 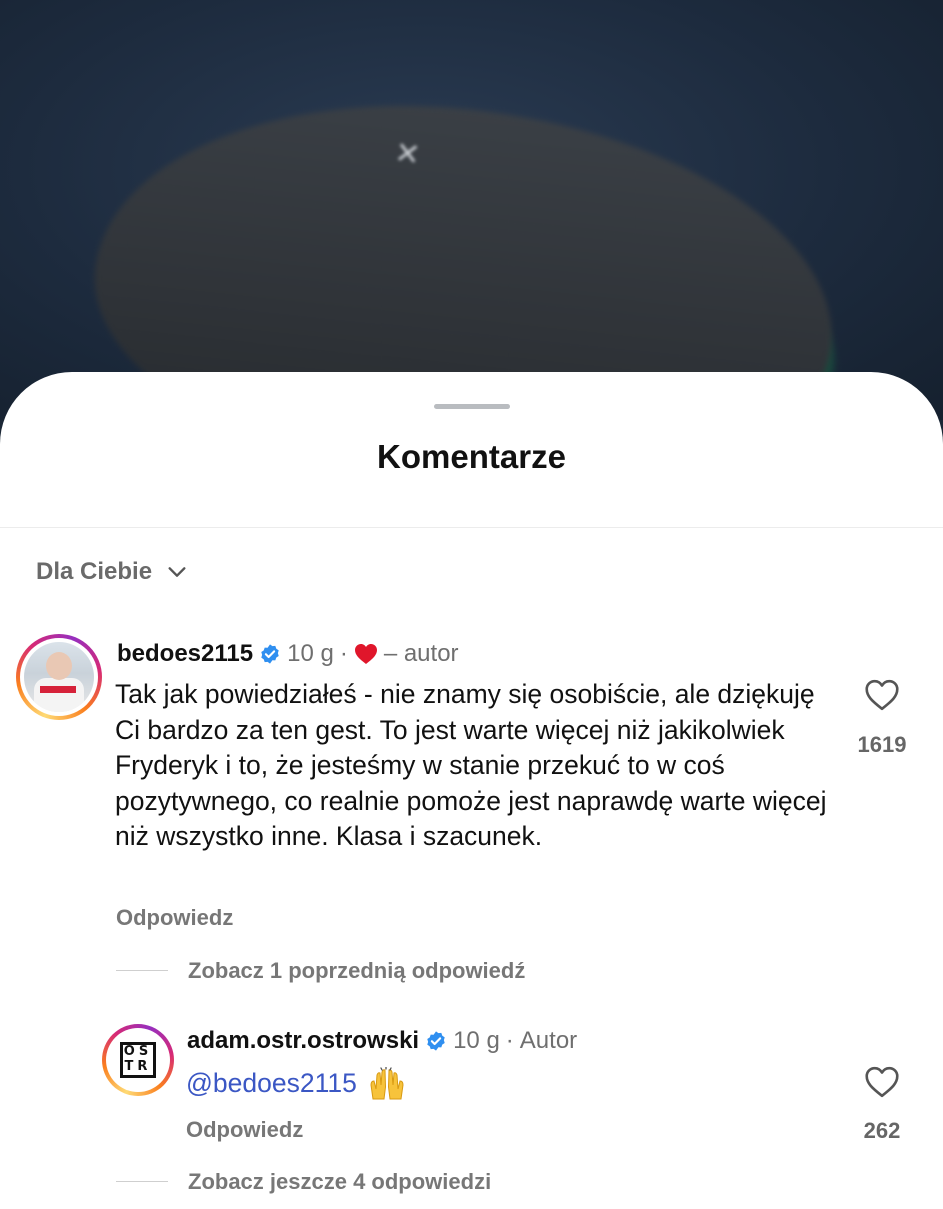 I want to click on view-more-replies-button: Zobacz jeszcze 4 odpowiedzi, so click(x=339, y=1182).